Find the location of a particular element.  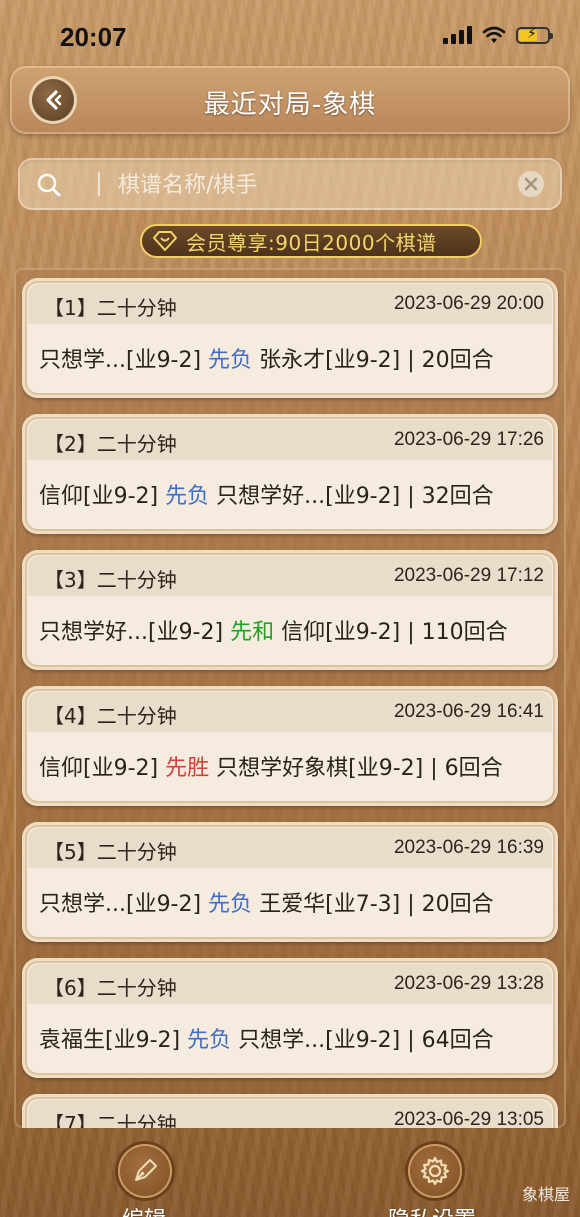

game-index: 【6】 is located at coordinates (70, 988).